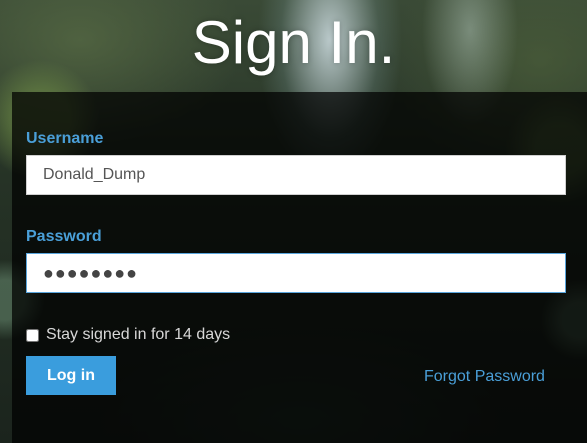 Image resolution: width=587 pixels, height=443 pixels. I want to click on forgot-password-link: Forgot Password, so click(484, 377).